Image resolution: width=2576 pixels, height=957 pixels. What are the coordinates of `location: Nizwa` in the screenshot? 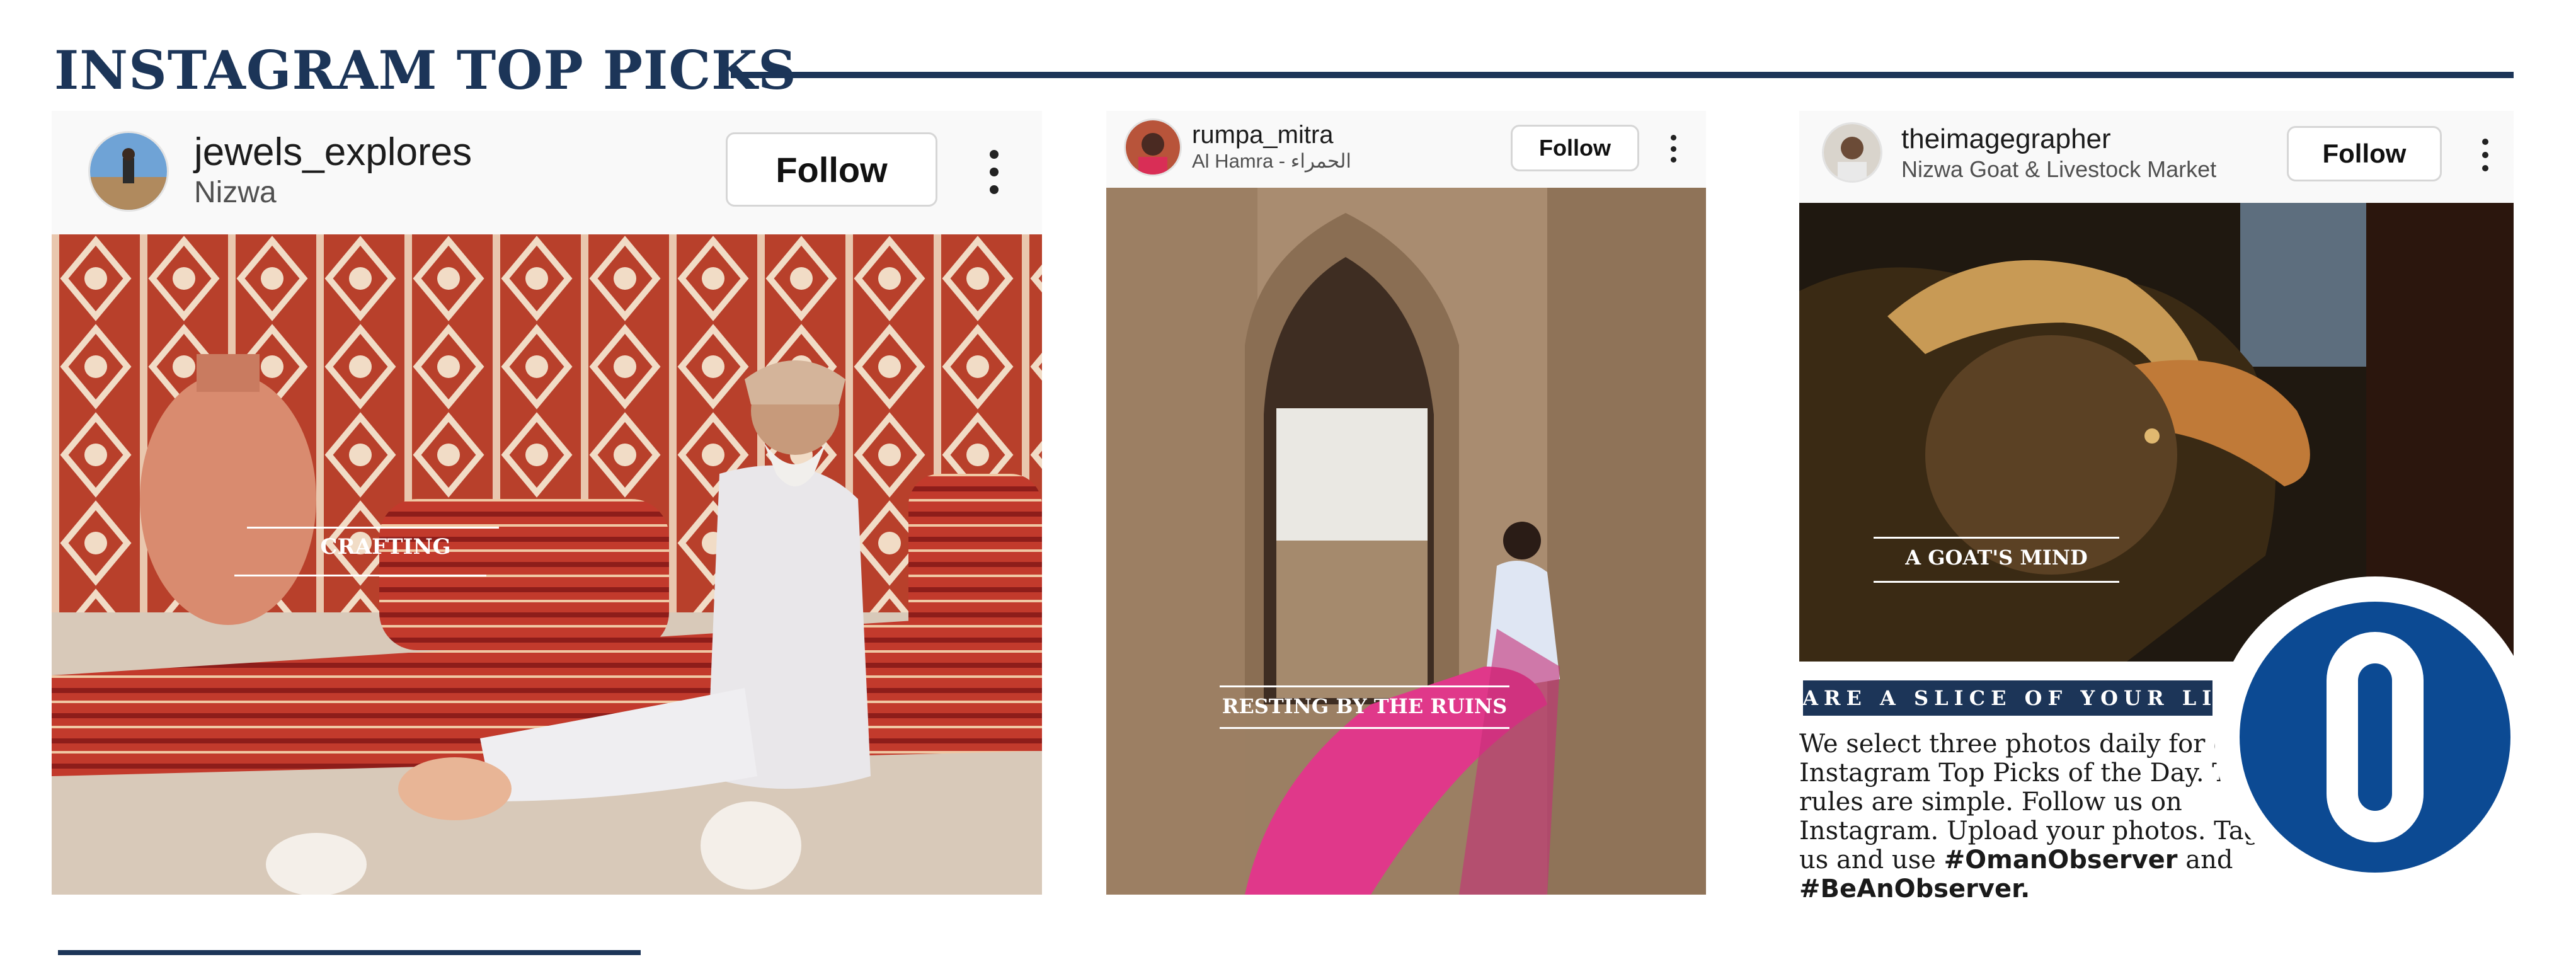 It's located at (236, 192).